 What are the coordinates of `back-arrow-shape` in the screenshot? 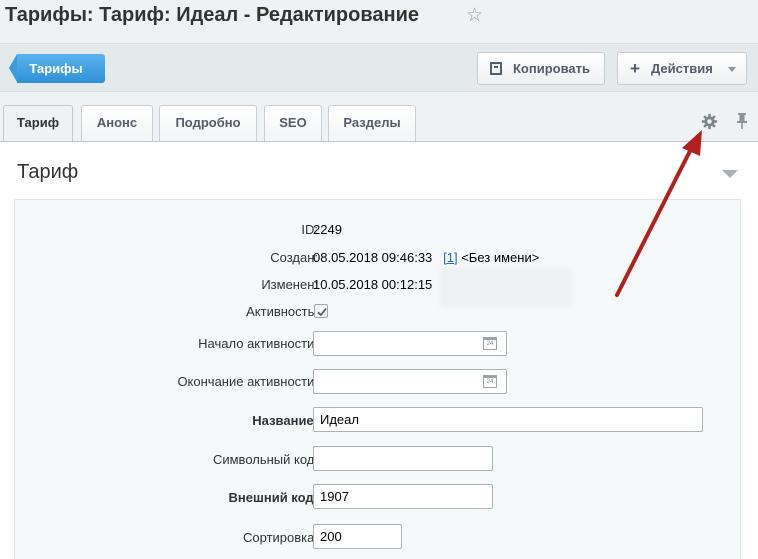 It's located at (13, 68).